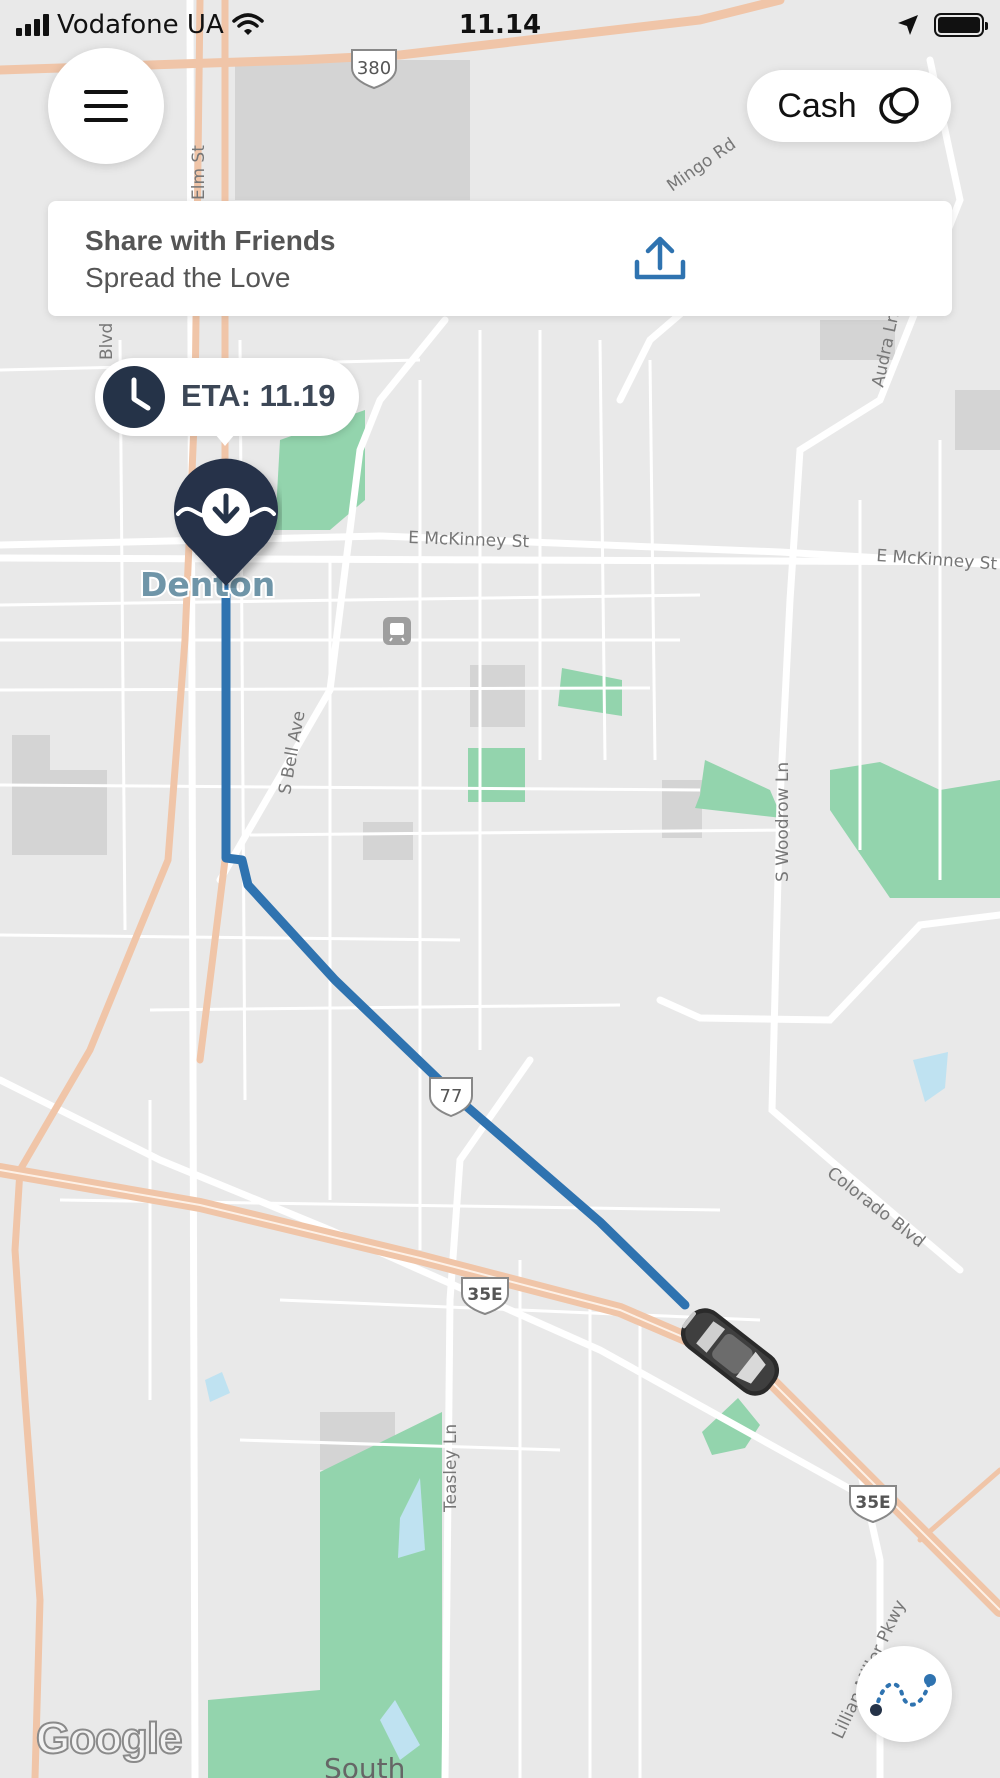 The height and width of the screenshot is (1778, 1000). Describe the element at coordinates (908, 25) in the screenshot. I see `location-arrow-icon` at that location.